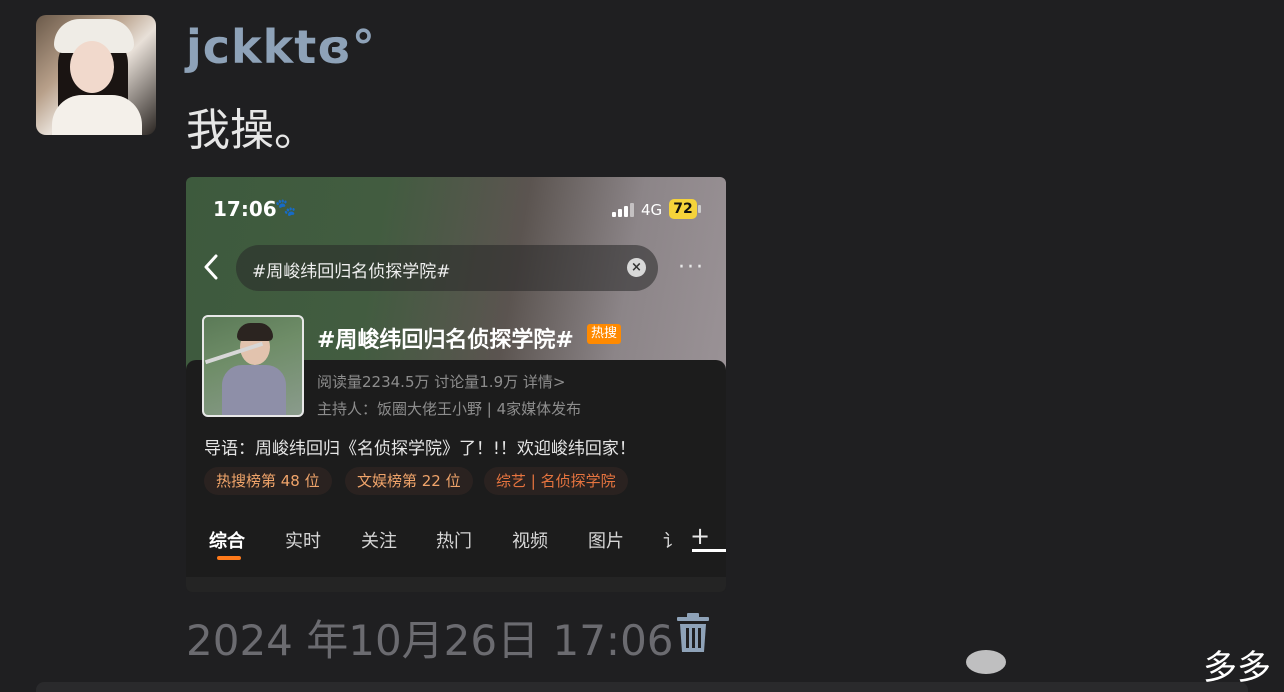 This screenshot has height=692, width=1284. Describe the element at coordinates (693, 633) in the screenshot. I see `trash-icon` at that location.